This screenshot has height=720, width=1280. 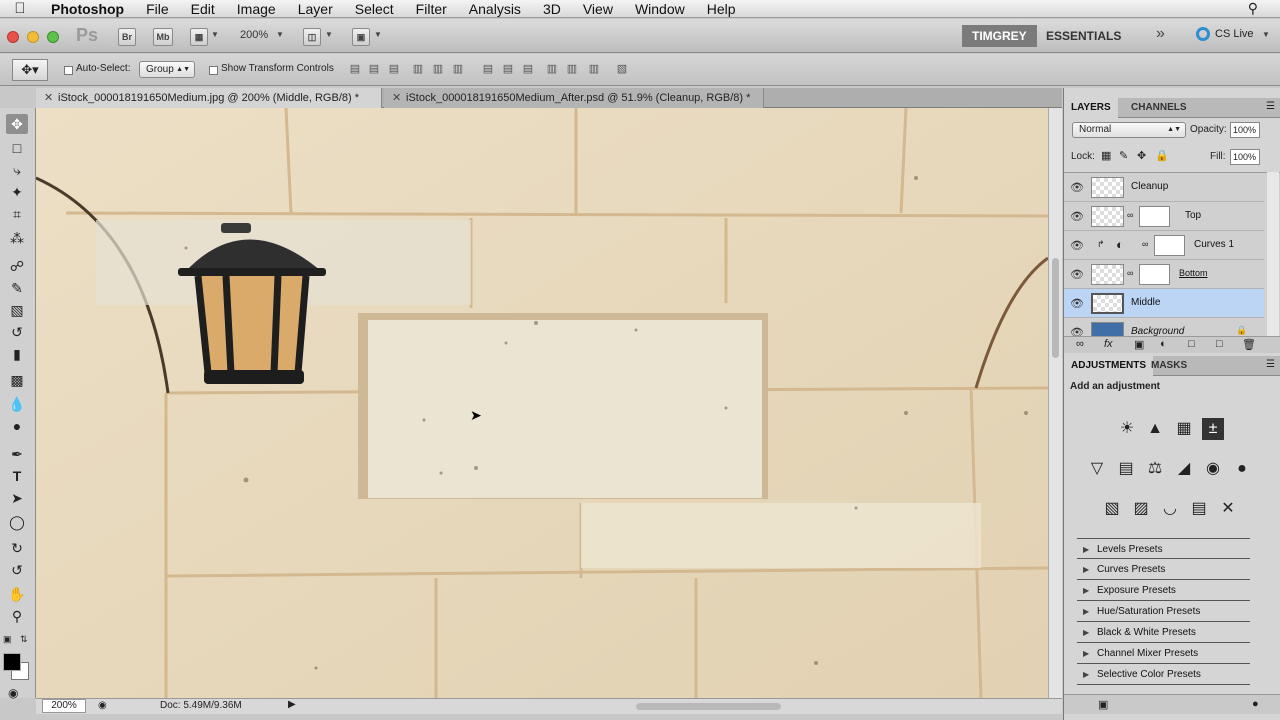 I want to click on arrange-documents-icon: ◫, so click(x=312, y=37).